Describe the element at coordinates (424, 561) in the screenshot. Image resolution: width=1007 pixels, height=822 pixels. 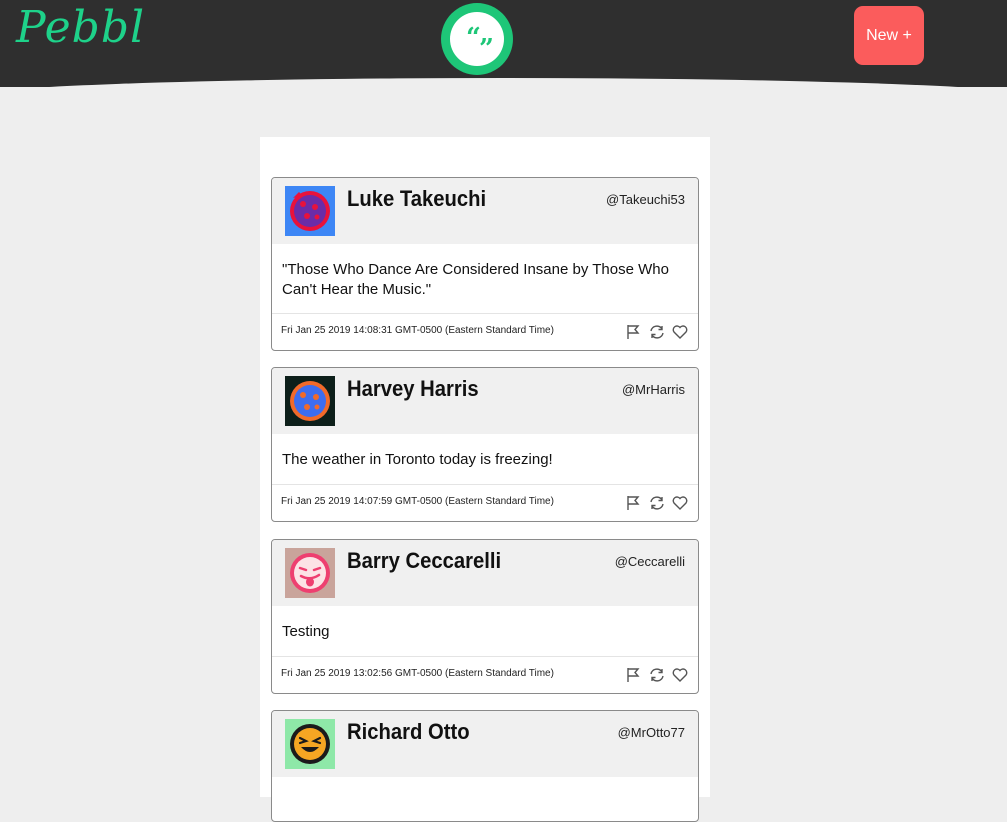
I see `tweet-author-name: Barry Ceccarelli` at that location.